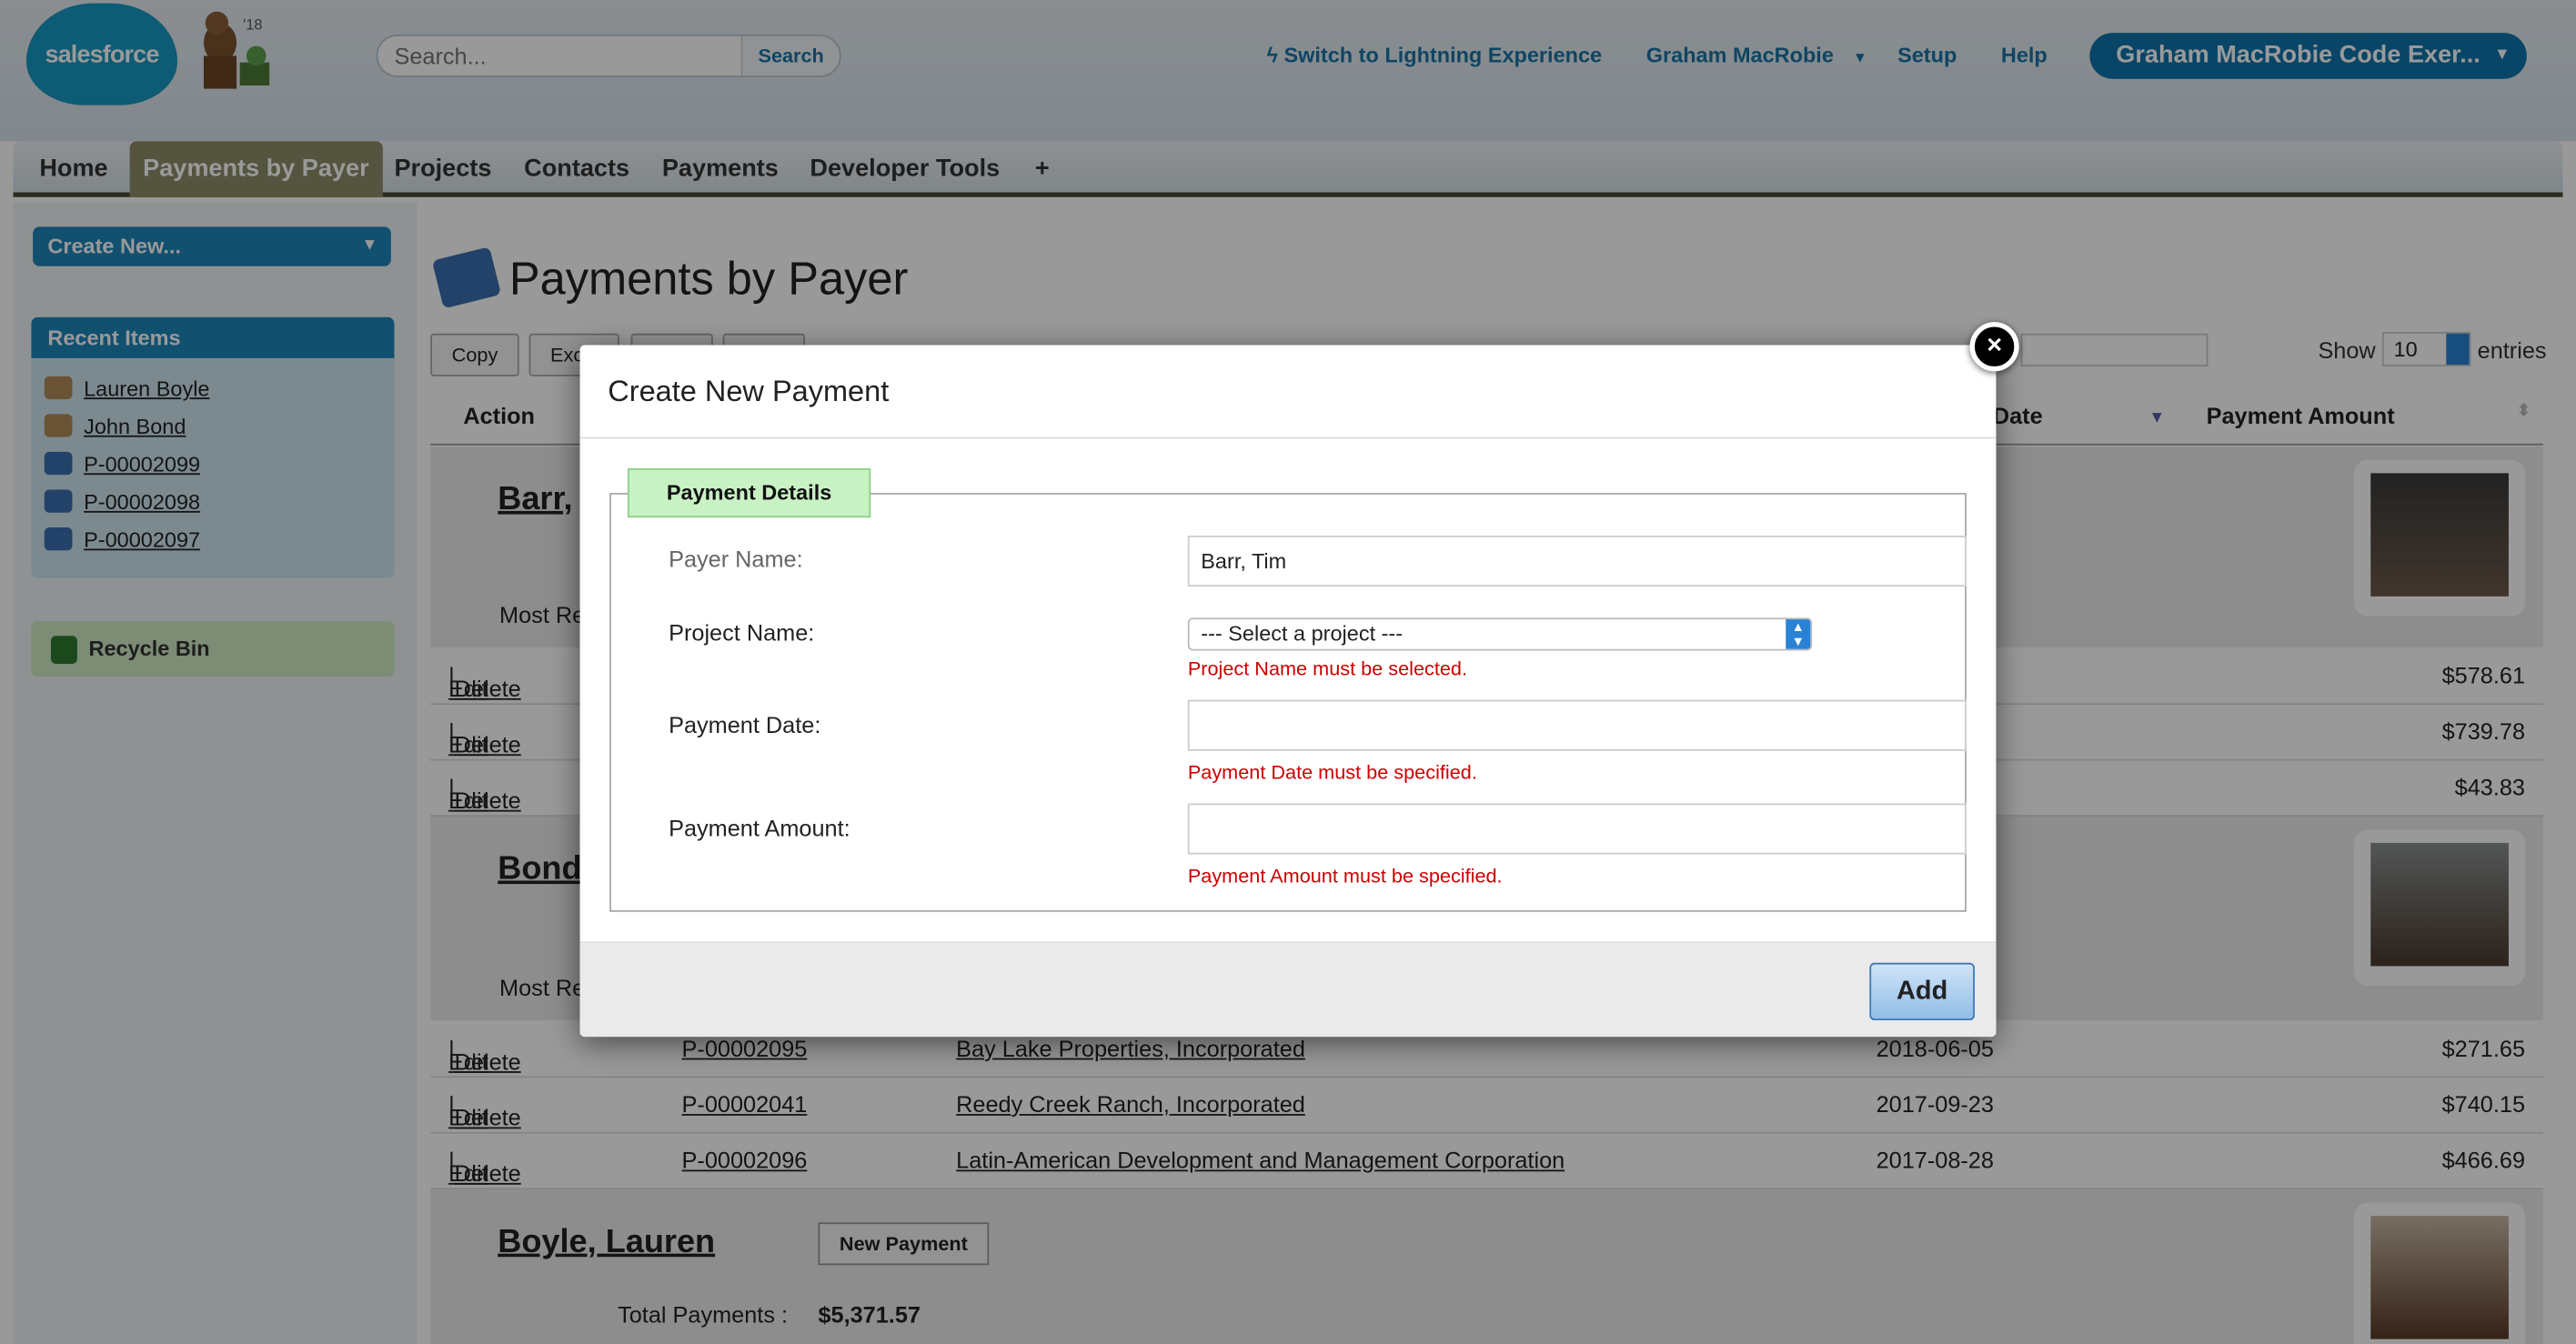 The width and height of the screenshot is (2576, 1344). What do you see at coordinates (1332, 772) in the screenshot?
I see `payment-date-error: Payment Date must be specified.` at bounding box center [1332, 772].